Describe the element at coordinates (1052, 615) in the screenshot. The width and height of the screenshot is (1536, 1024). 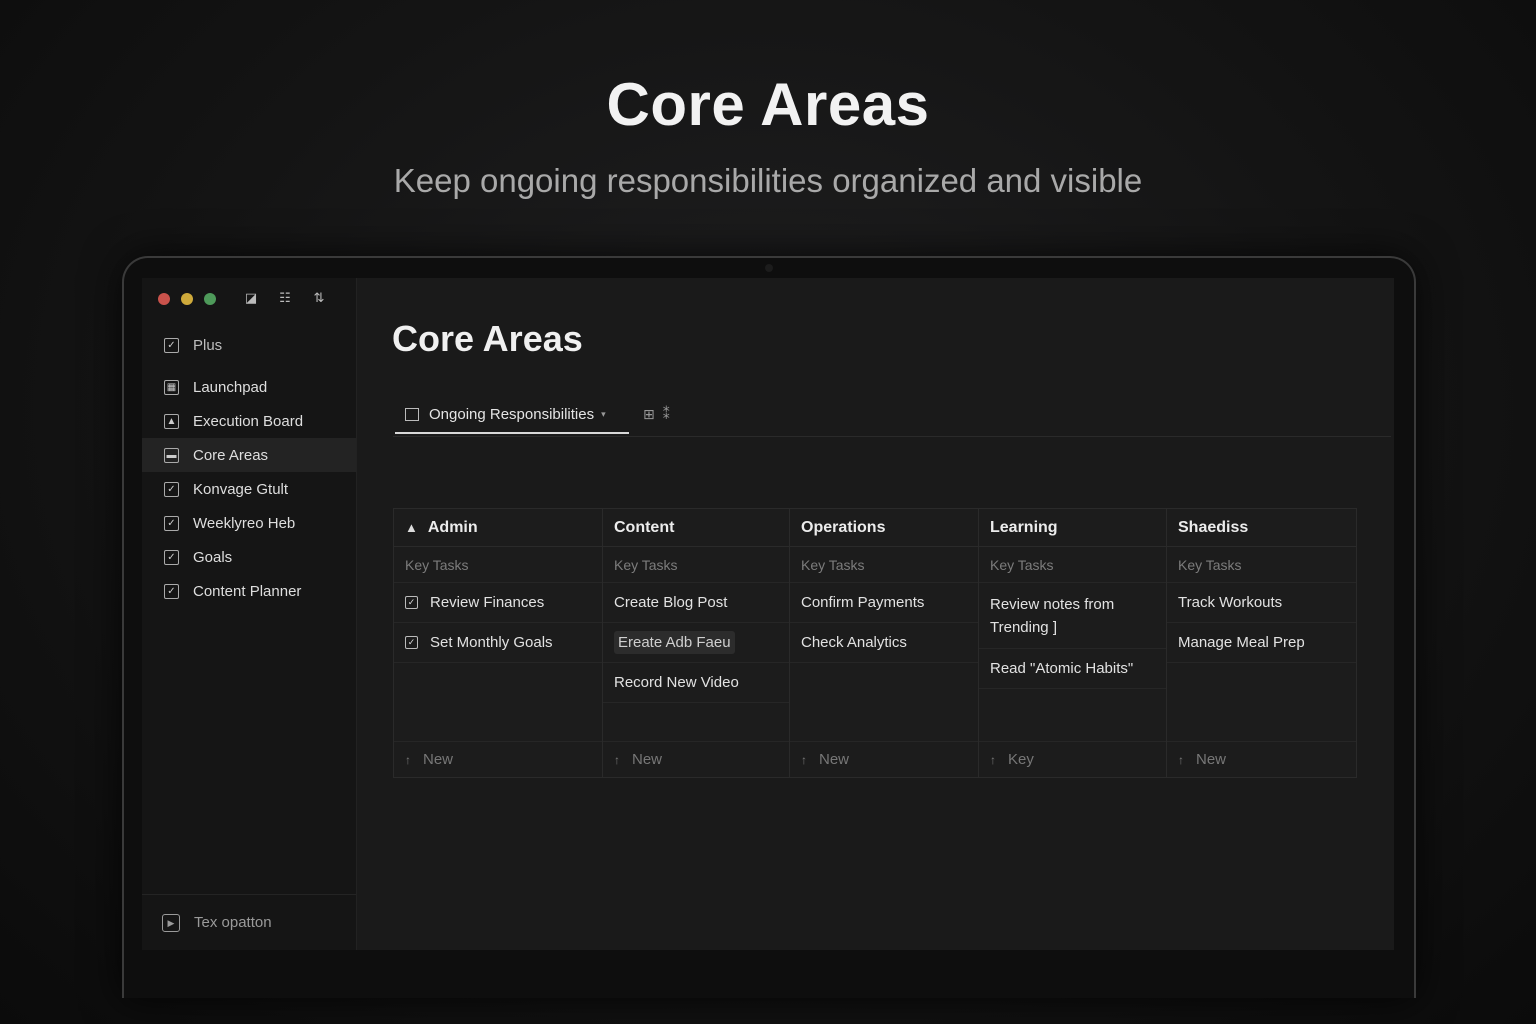
I see `task-label: Review notes from Trending ]` at that location.